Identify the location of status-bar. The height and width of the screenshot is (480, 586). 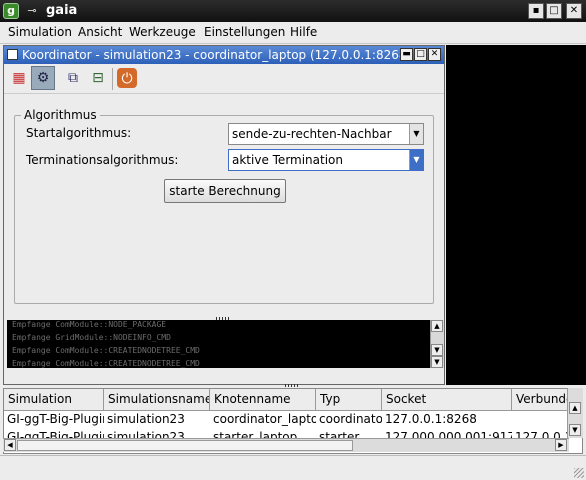
(293, 467).